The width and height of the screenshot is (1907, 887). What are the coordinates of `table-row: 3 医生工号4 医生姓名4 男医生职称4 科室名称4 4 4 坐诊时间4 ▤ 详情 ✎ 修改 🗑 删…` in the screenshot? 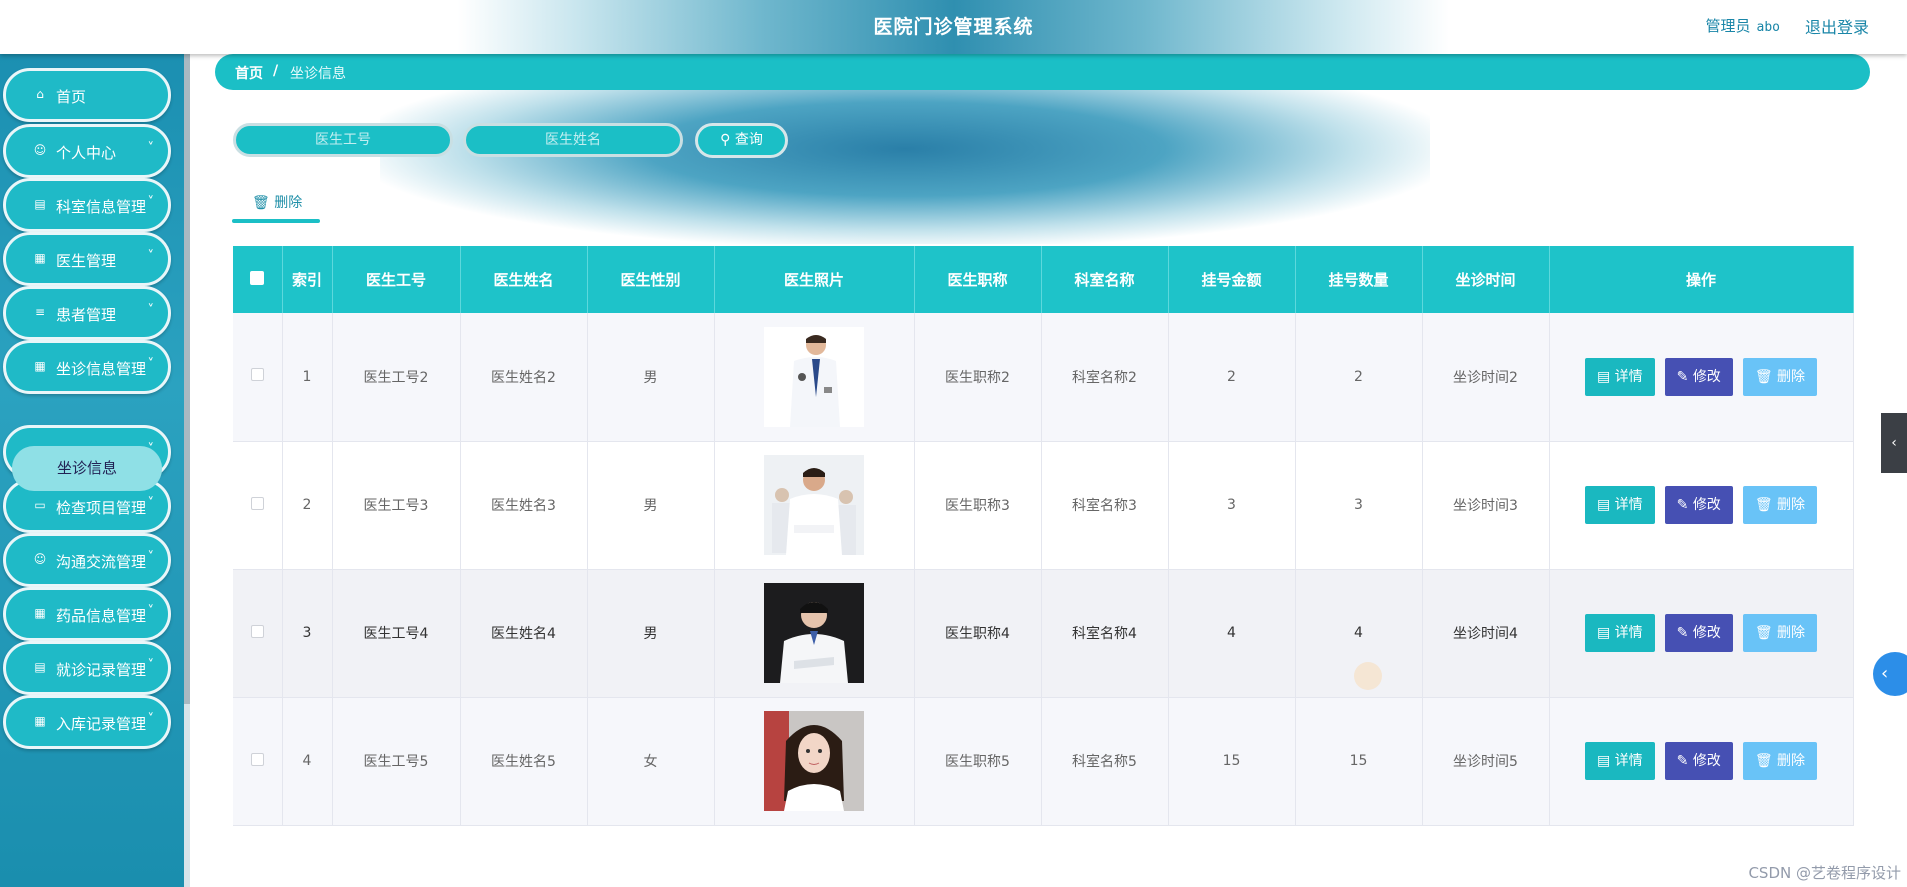 It's located at (1043, 633).